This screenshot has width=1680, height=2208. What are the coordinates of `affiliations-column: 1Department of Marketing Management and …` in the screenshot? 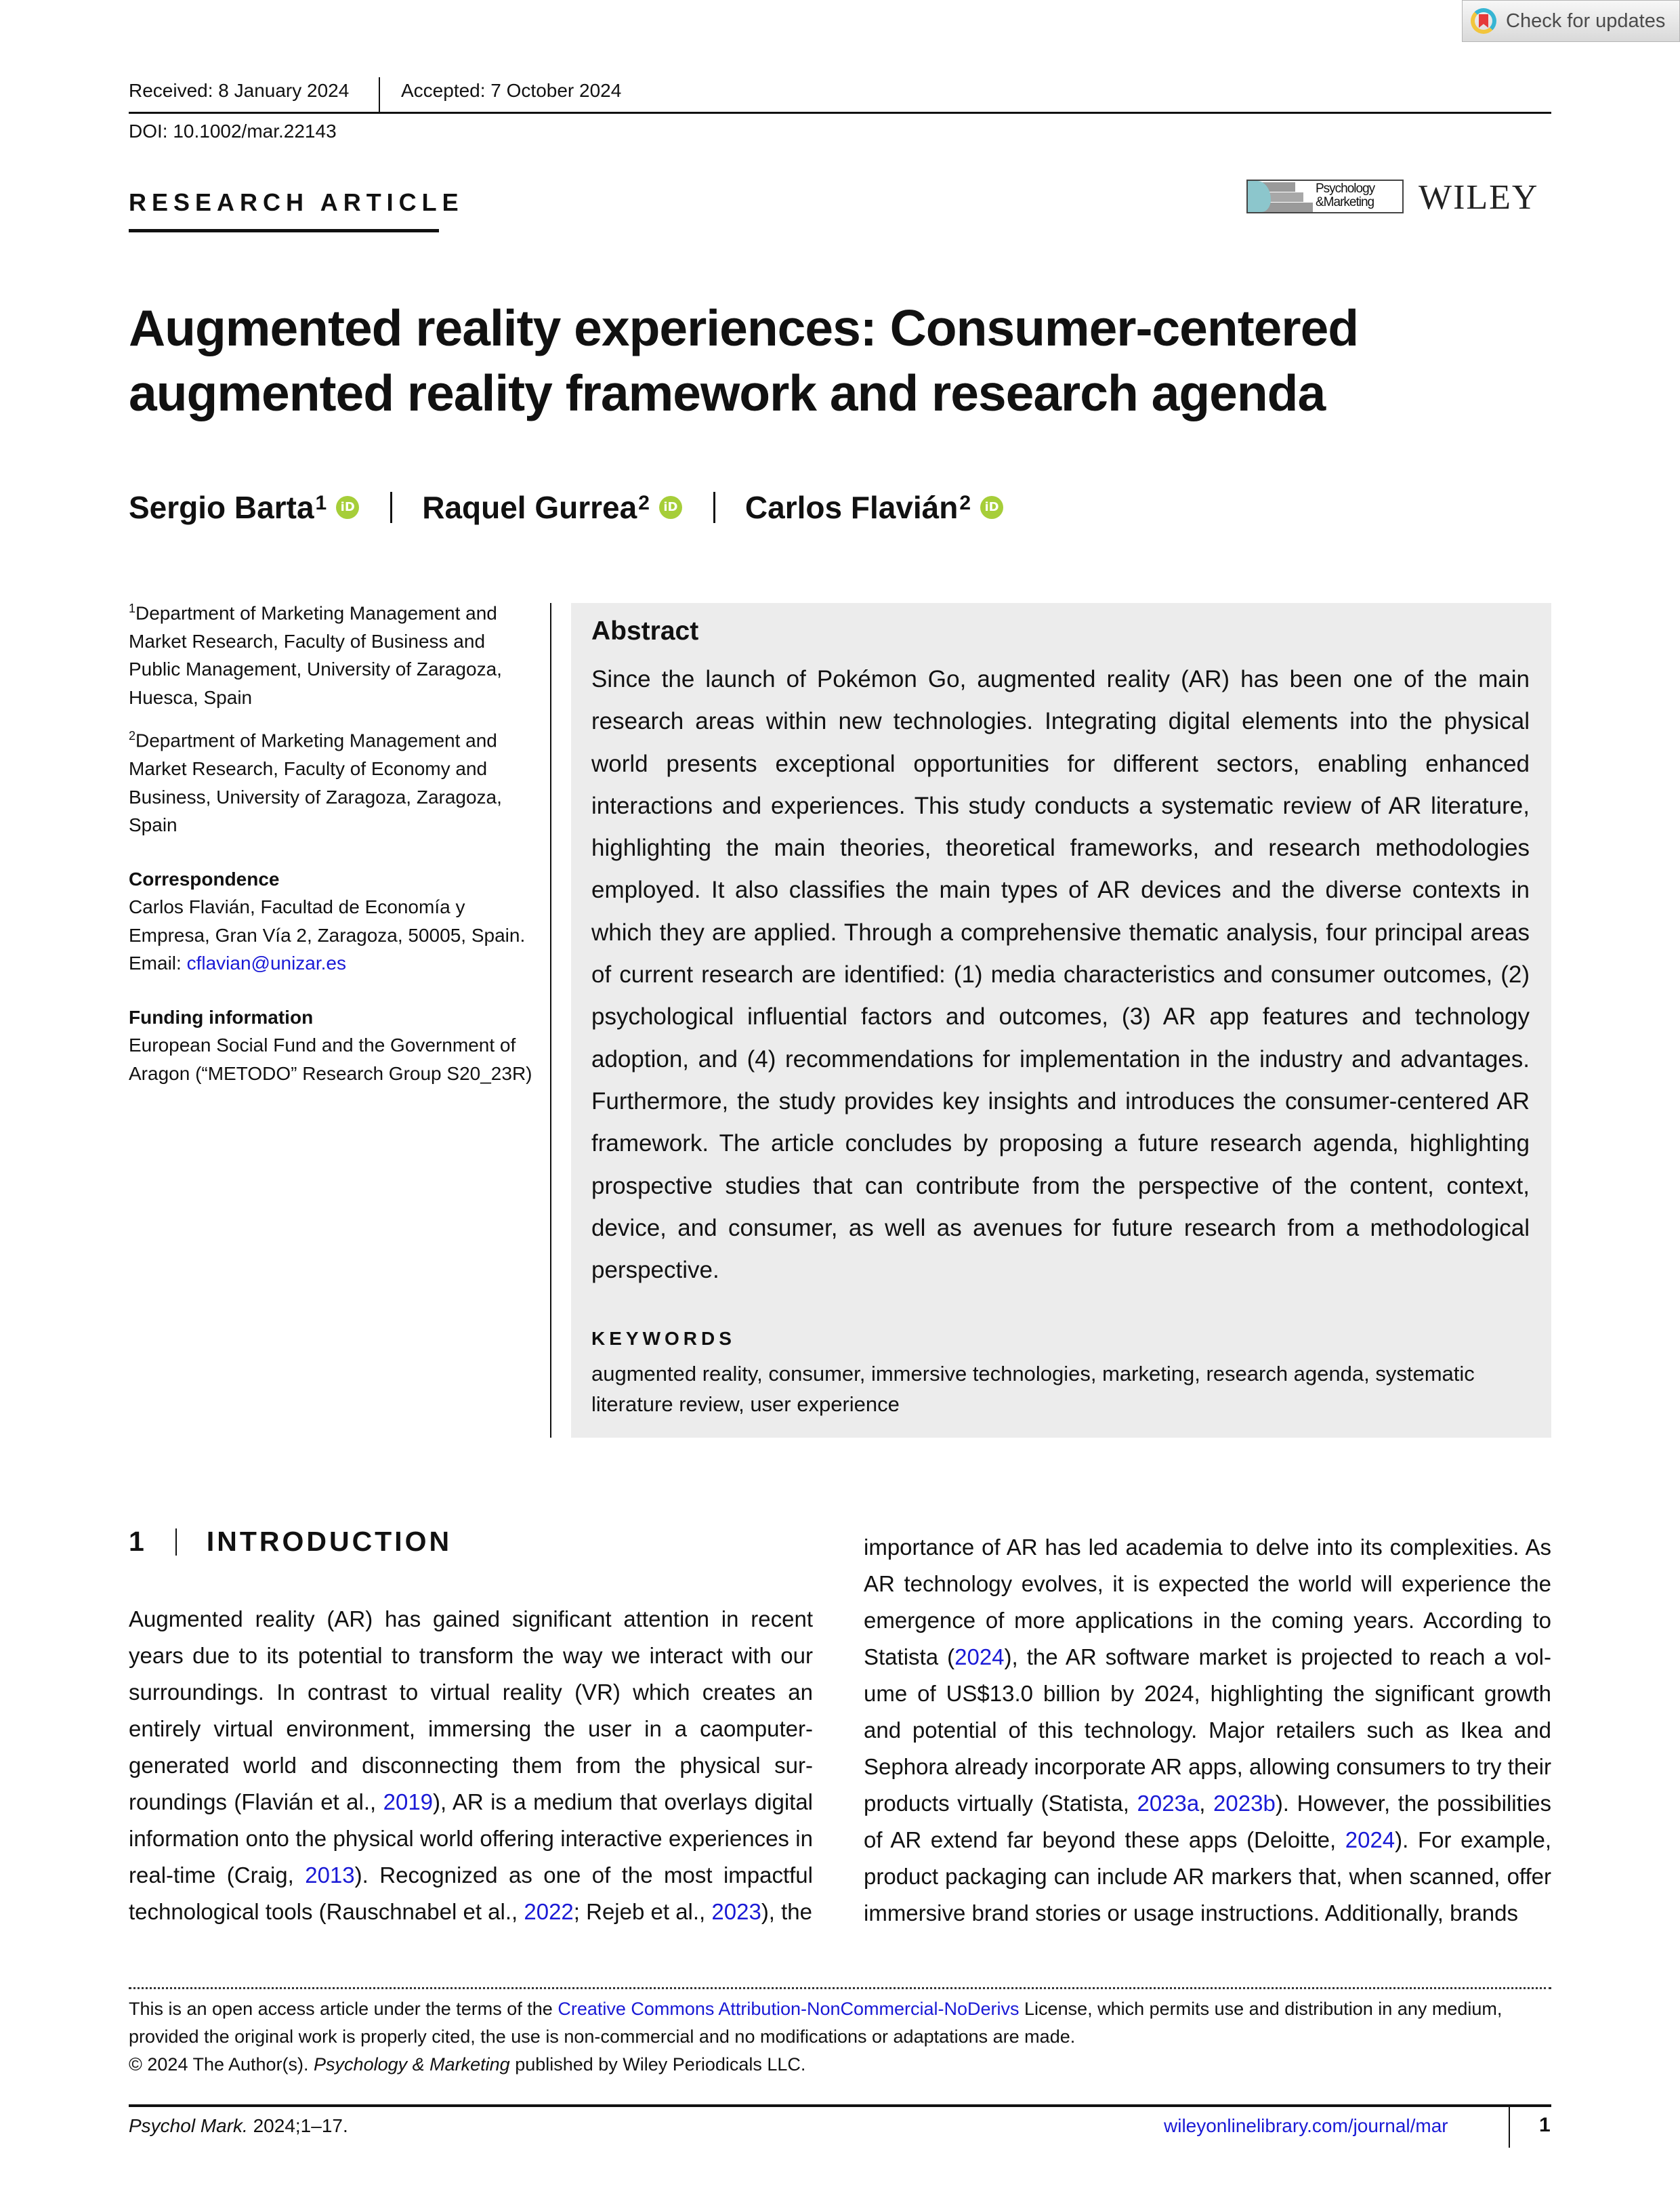 It's located at (332, 841).